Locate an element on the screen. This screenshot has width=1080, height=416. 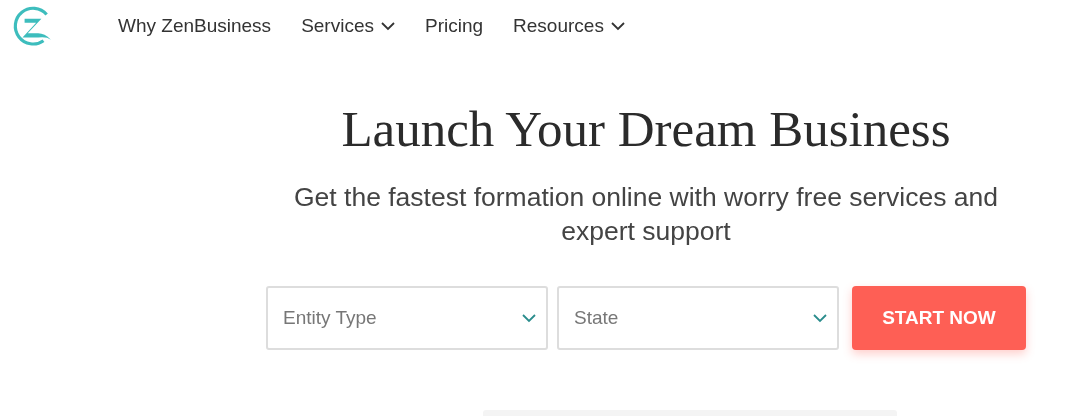
nav-menu: Resources is located at coordinates (569, 26).